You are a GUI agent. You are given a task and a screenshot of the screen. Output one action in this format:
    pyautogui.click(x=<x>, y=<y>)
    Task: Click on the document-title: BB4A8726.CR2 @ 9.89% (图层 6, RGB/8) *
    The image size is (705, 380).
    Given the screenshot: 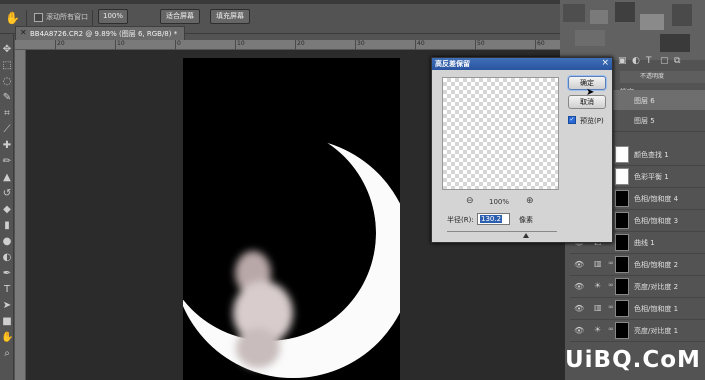 What is the action you would take?
    pyautogui.click(x=104, y=34)
    